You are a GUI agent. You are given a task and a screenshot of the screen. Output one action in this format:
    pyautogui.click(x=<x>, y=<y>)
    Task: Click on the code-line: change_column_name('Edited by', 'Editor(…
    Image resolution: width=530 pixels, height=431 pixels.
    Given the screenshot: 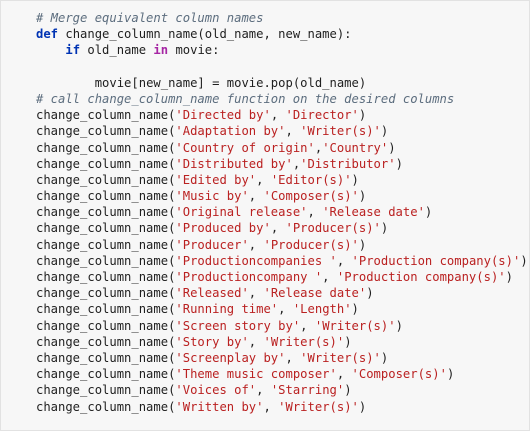 What is the action you would take?
    pyautogui.click(x=197, y=179)
    